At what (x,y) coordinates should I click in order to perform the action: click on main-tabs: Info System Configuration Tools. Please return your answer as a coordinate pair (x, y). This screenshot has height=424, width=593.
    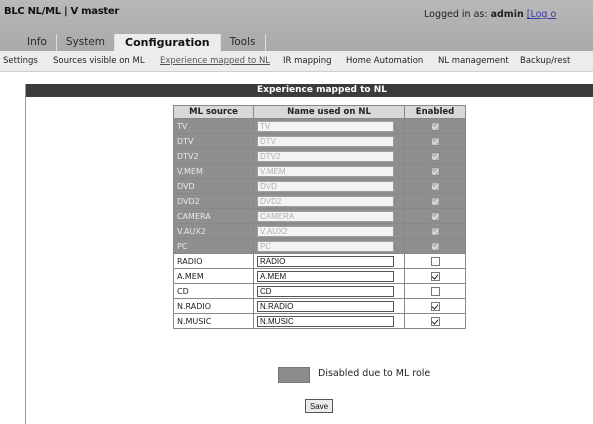
    Looking at the image, I should click on (142, 42).